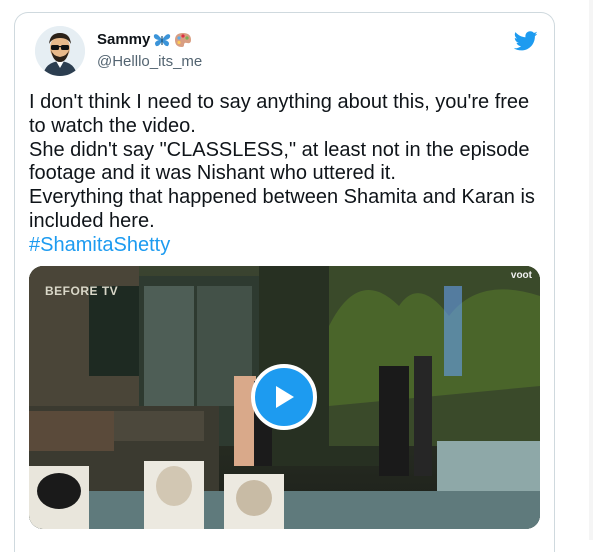 Image resolution: width=593 pixels, height=552 pixels. I want to click on watermark-right: voot, so click(521, 275).